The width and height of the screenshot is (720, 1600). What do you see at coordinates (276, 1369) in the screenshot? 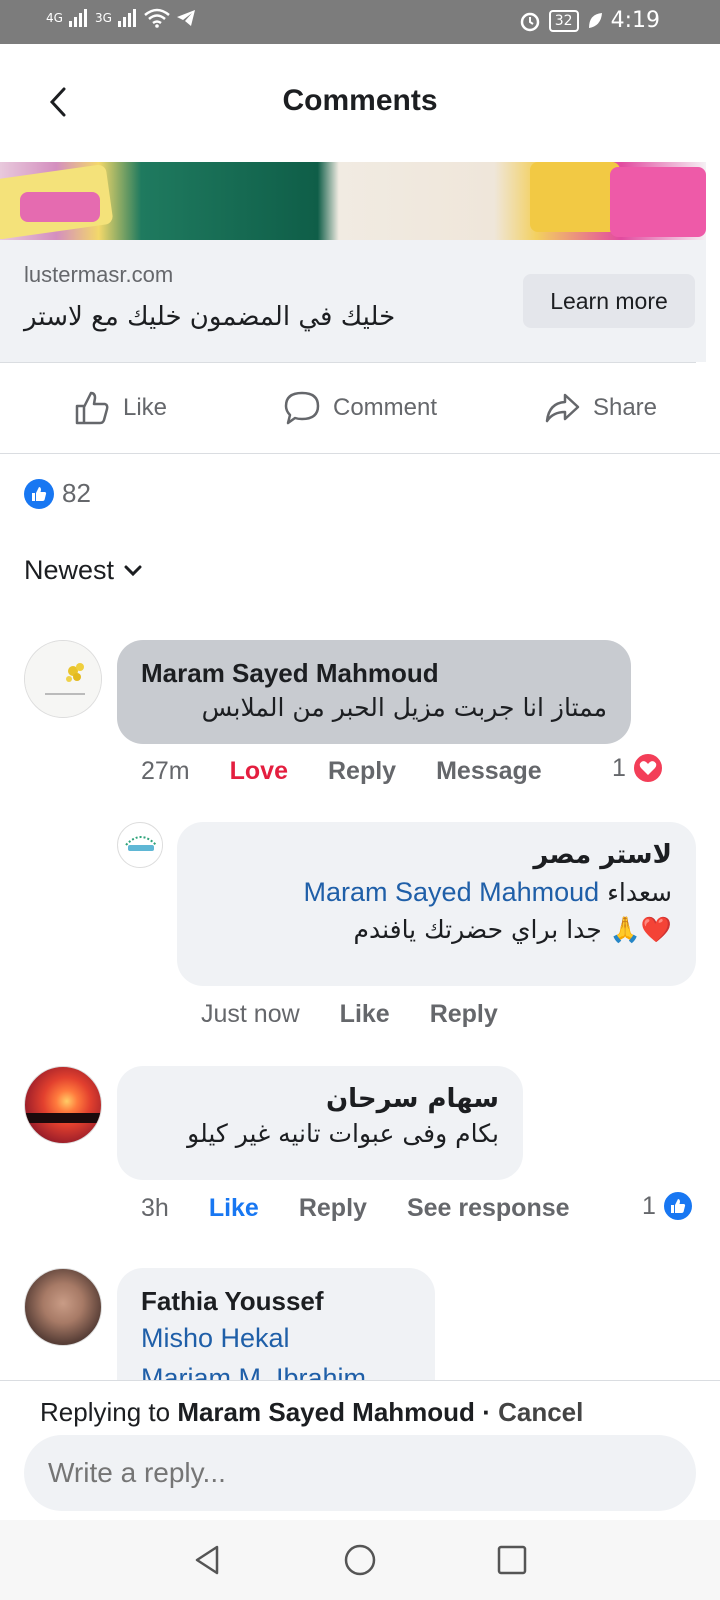
I see `comment-mention: Mariam M. Ibrahim` at bounding box center [276, 1369].